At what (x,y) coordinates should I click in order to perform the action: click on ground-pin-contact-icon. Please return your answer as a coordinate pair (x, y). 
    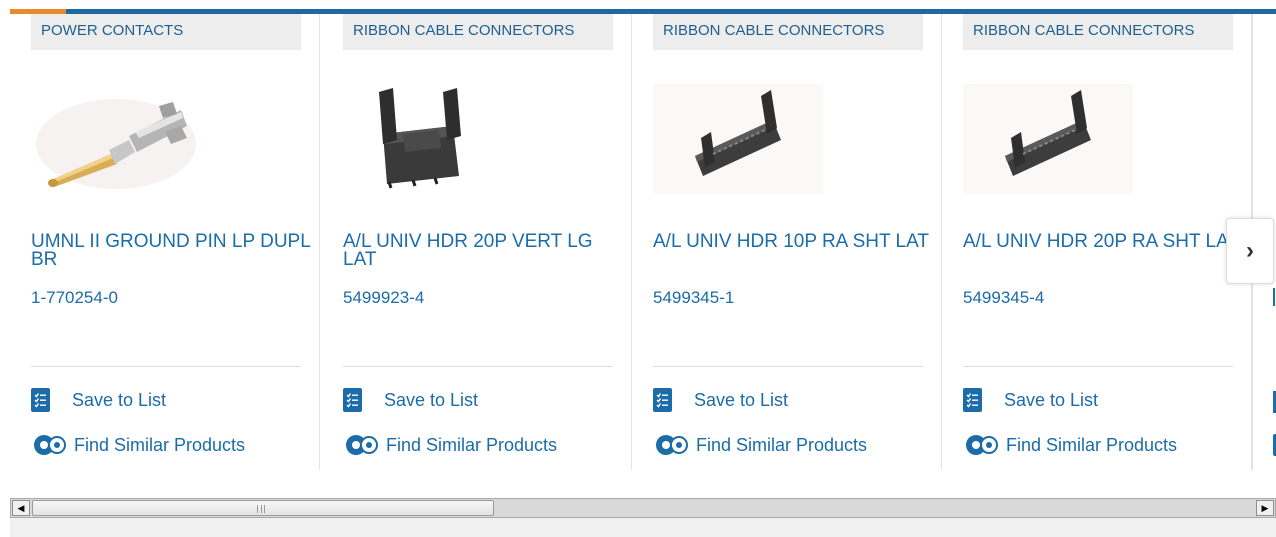
    Looking at the image, I should click on (116, 144).